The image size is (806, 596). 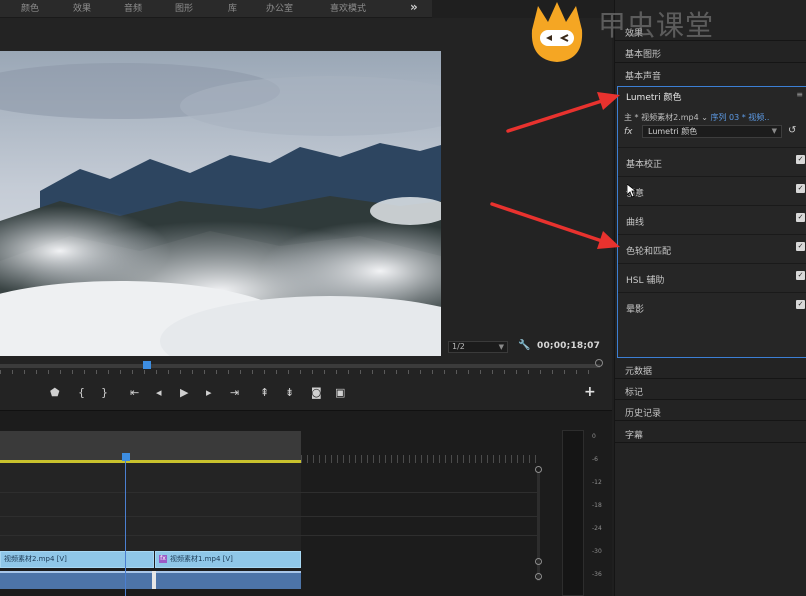 I want to click on meter-label: 0, so click(x=594, y=436).